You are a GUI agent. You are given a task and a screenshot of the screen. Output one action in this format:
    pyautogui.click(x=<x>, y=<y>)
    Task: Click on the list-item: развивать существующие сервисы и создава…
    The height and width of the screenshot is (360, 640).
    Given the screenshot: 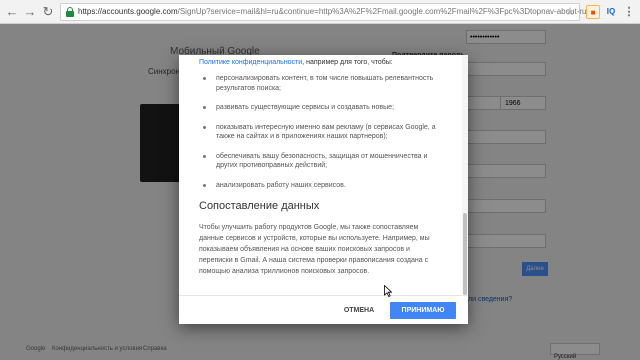 What is the action you would take?
    pyautogui.click(x=321, y=108)
    